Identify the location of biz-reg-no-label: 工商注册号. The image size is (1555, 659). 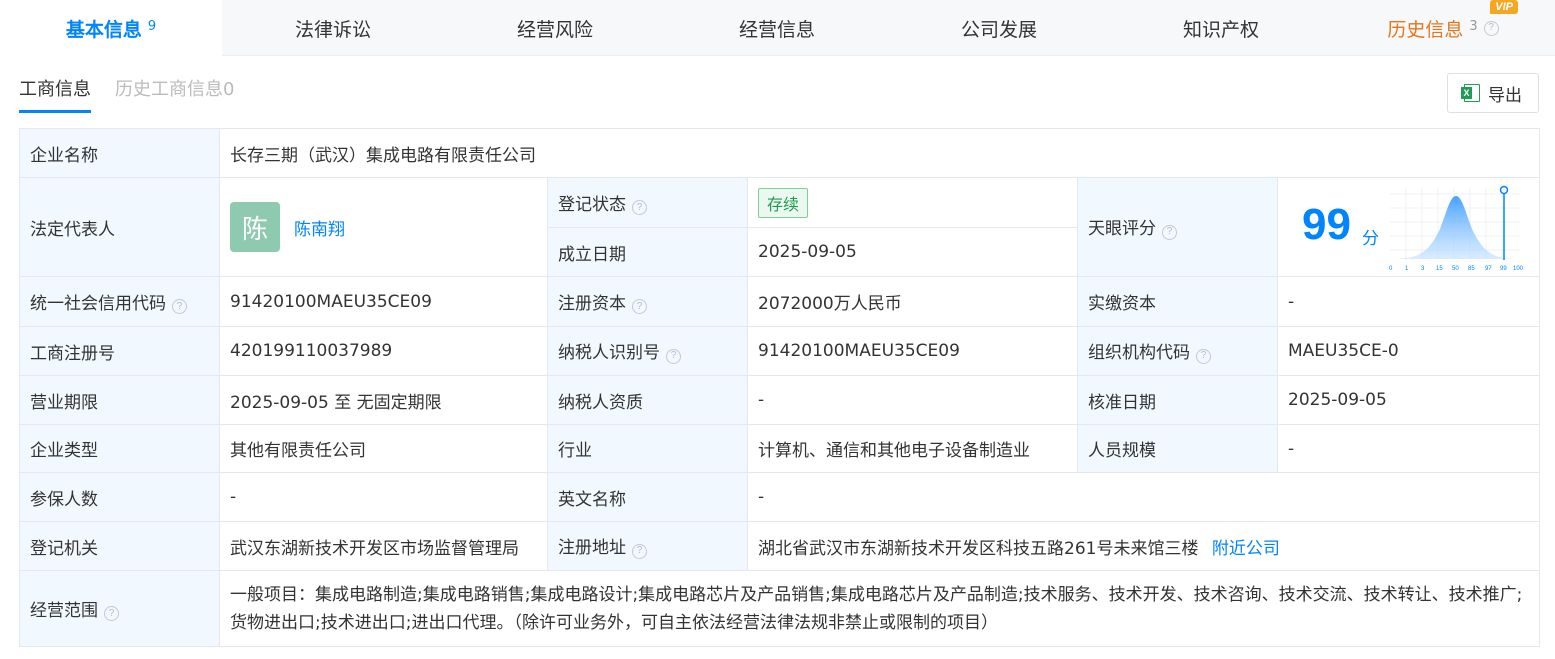
(119, 351).